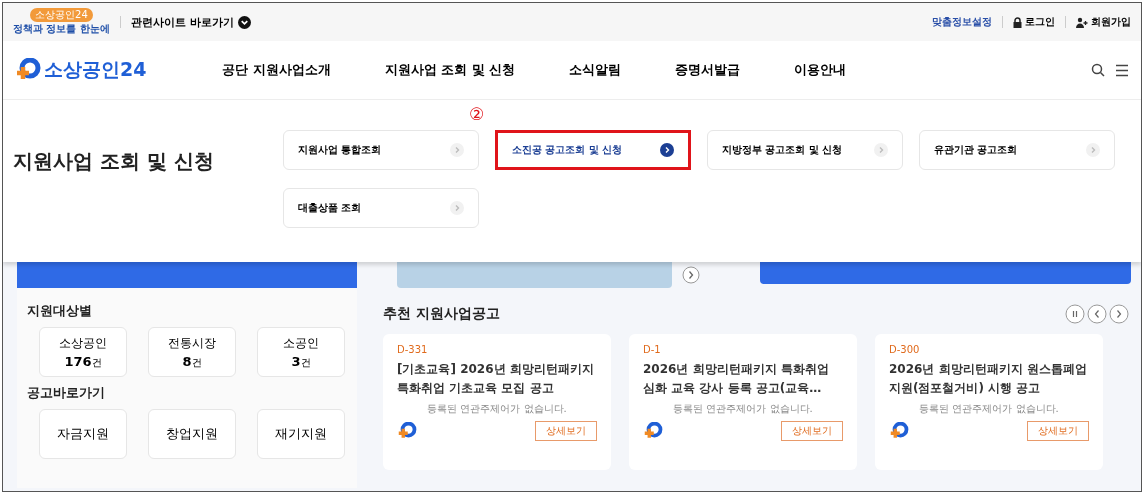 The height and width of the screenshot is (495, 1144). I want to click on card-title: 2026년 희망리턴패키지 원스톱폐업 지원(점포철거비) 시행 공고, so click(988, 379).